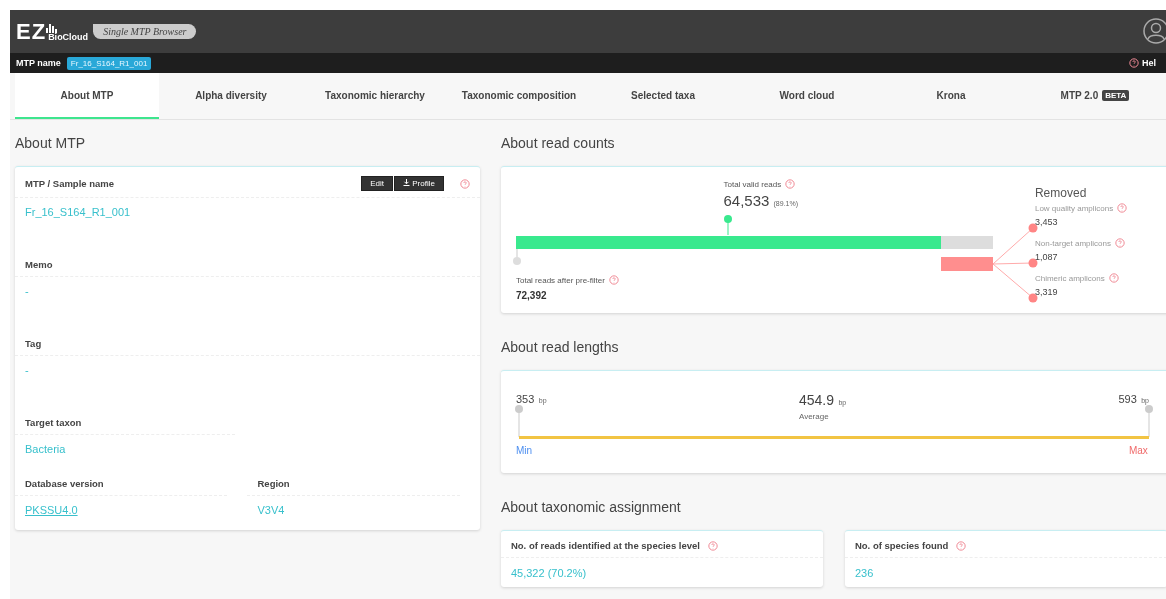  What do you see at coordinates (1074, 208) in the screenshot?
I see `removed-label: Low quality amplicons` at bounding box center [1074, 208].